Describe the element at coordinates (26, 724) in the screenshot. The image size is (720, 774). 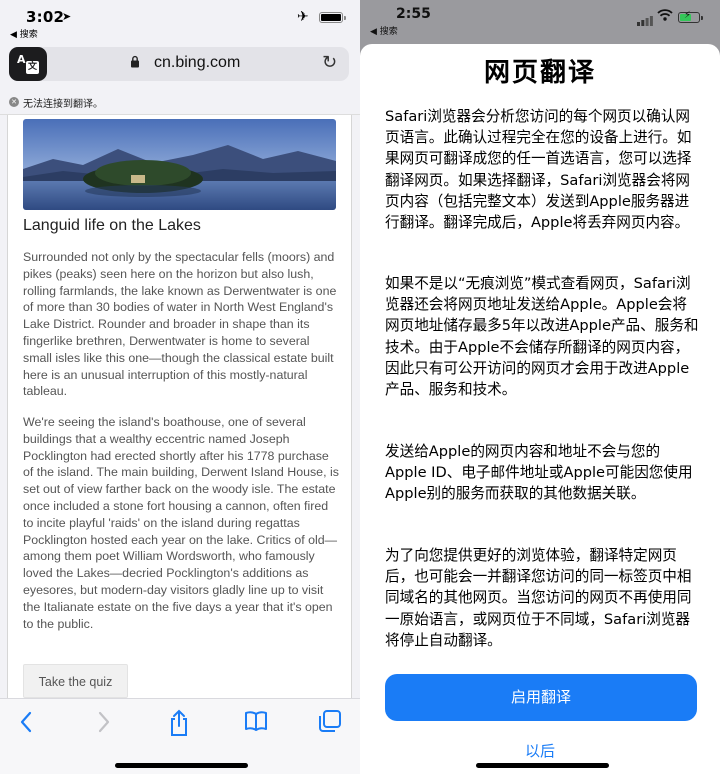
I see `back-arrow-icon` at that location.